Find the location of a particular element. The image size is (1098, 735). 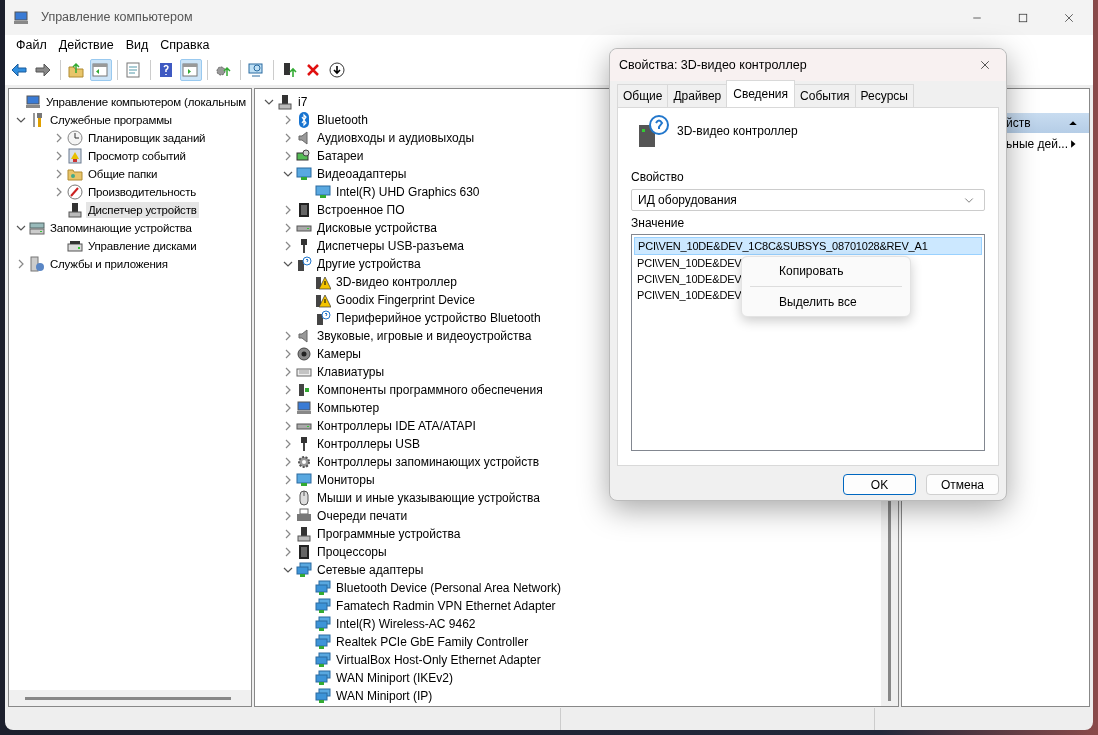

monitor-icon is located at coordinates (304, 480).